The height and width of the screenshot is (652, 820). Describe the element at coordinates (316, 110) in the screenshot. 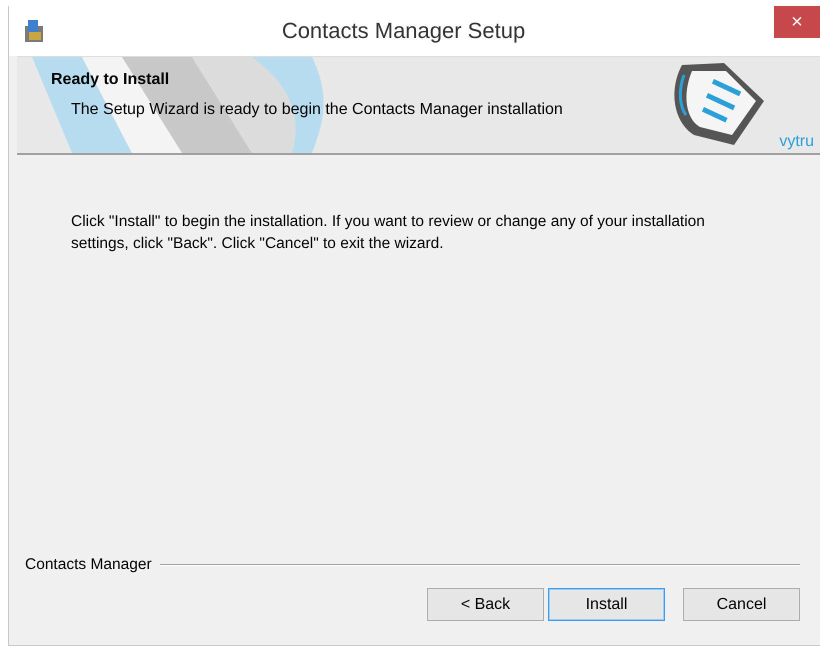

I see `page-subtitle: The Setup Wizard is ready to begin the Contacts Manager installation` at that location.